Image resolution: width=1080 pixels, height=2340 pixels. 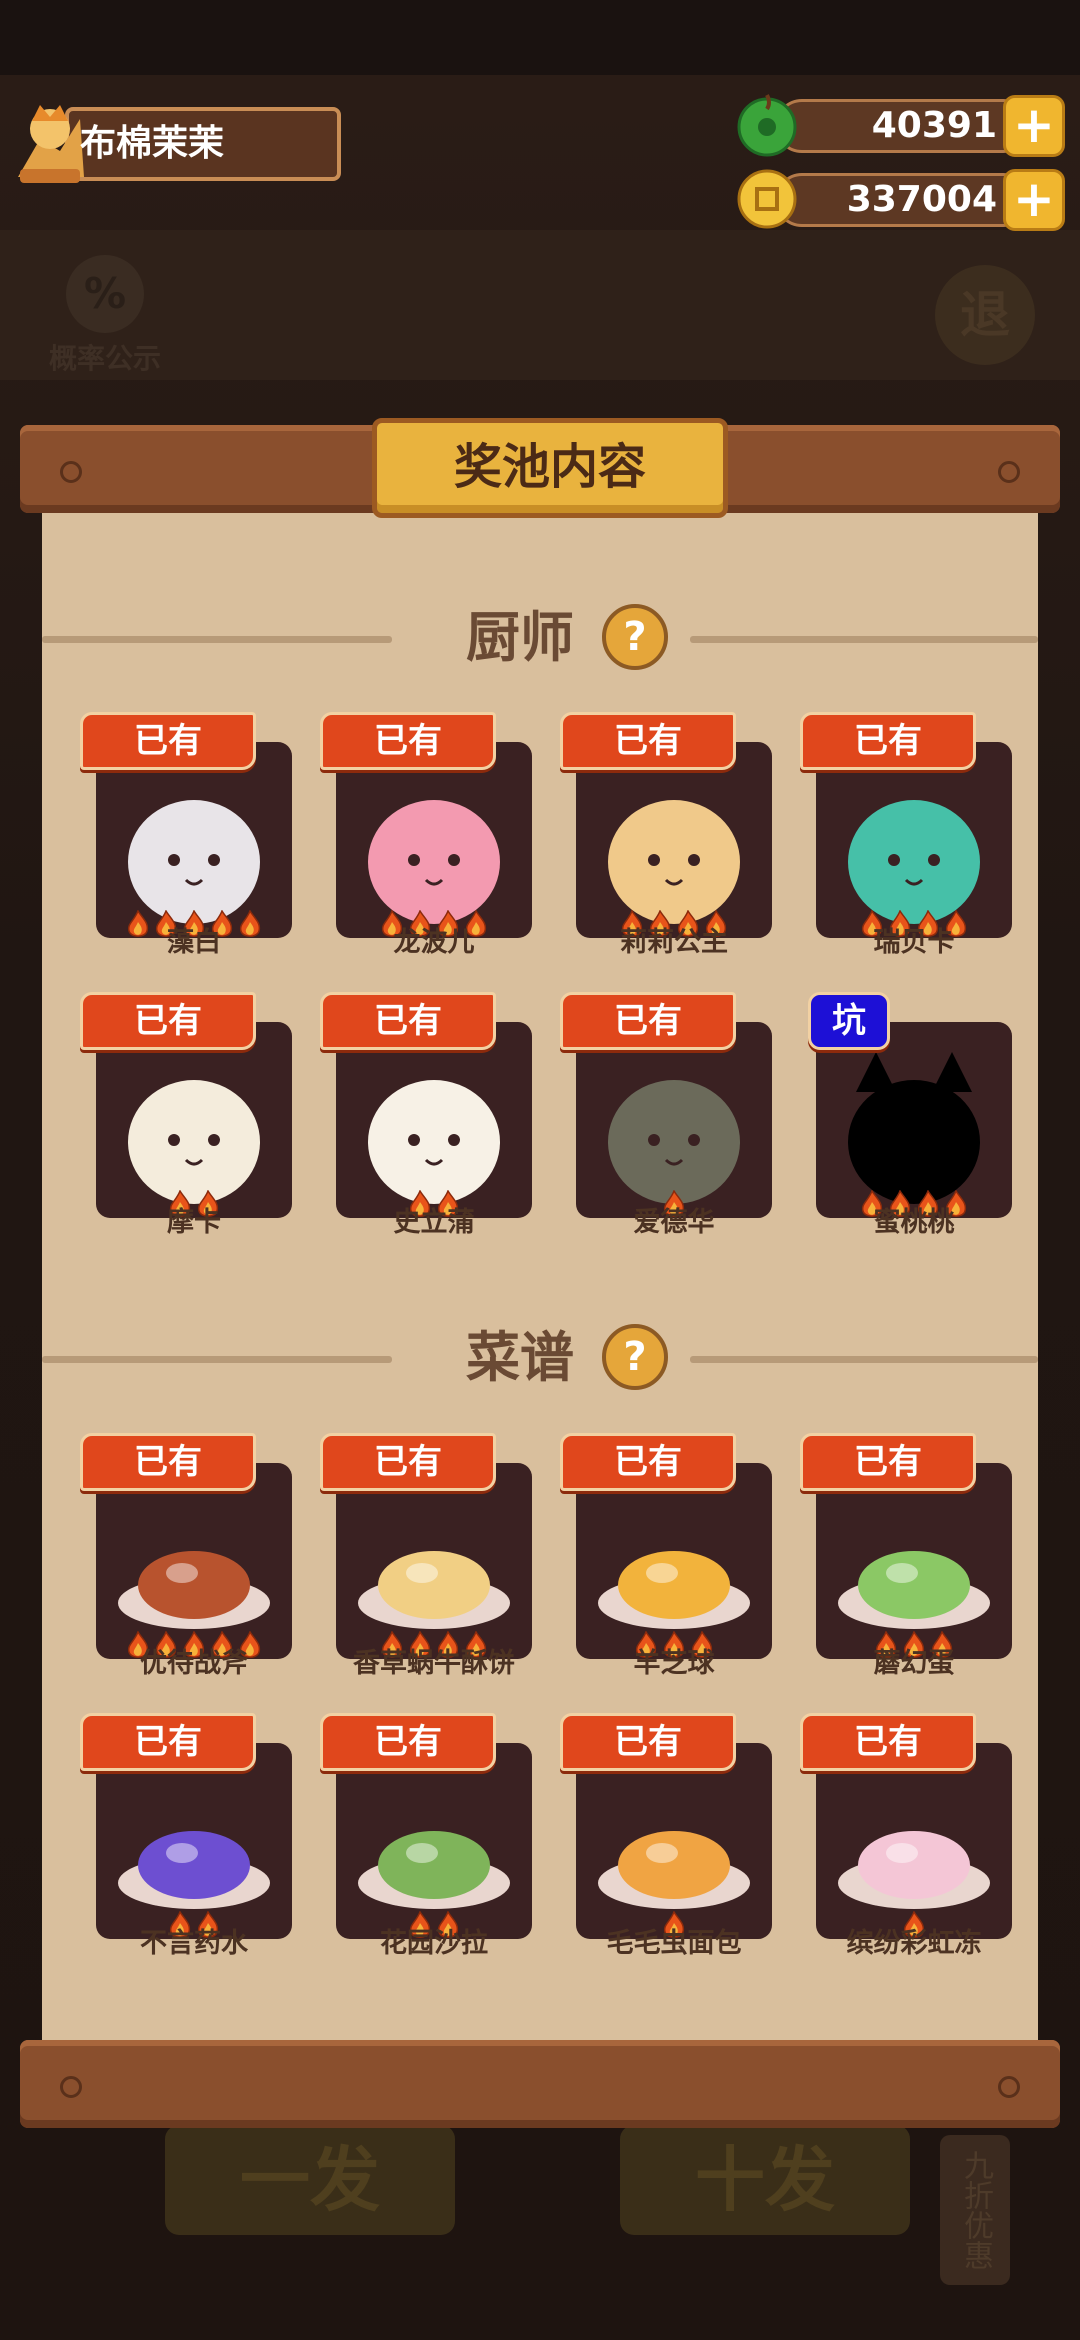 What do you see at coordinates (540, 2084) in the screenshot?
I see `panel-footer` at bounding box center [540, 2084].